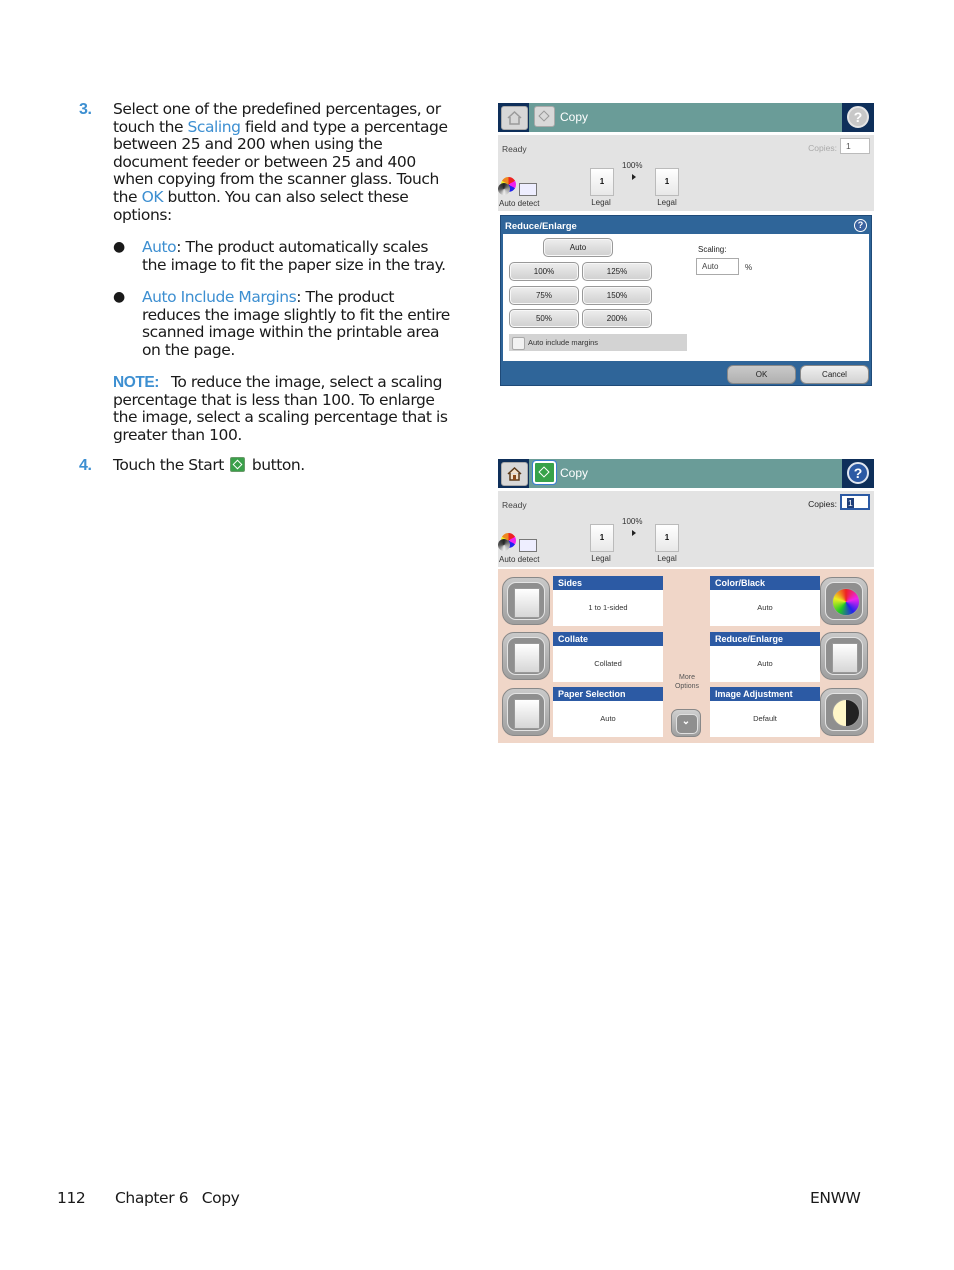 This screenshot has height=1270, width=954. Describe the element at coordinates (519, 559) in the screenshot. I see `auto-detect-label: Auto detect` at that location.